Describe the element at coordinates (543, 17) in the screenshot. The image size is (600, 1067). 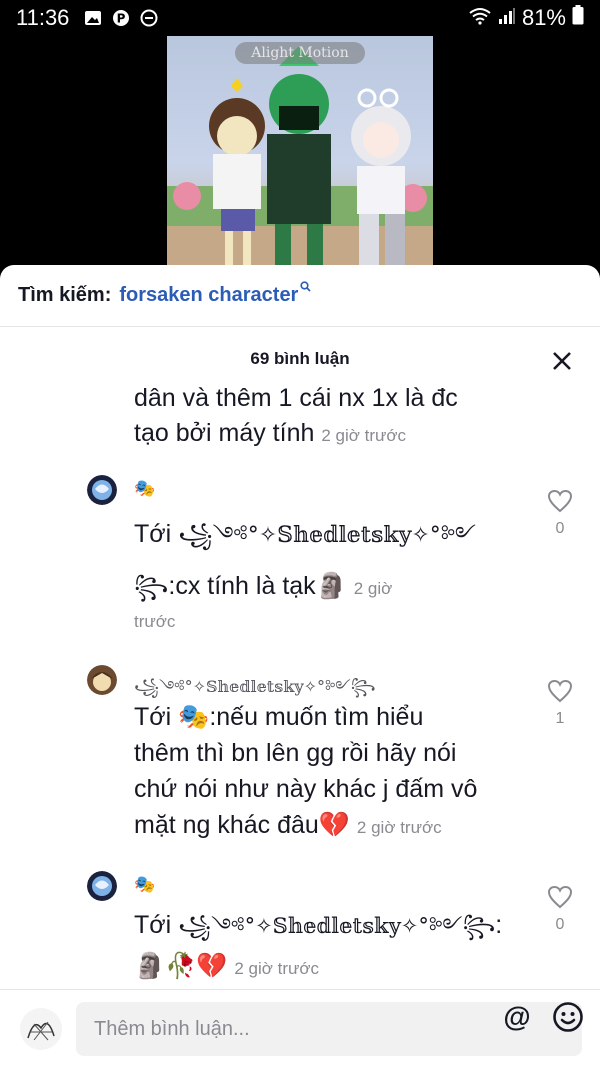
I see `battery-percent: 81%` at that location.